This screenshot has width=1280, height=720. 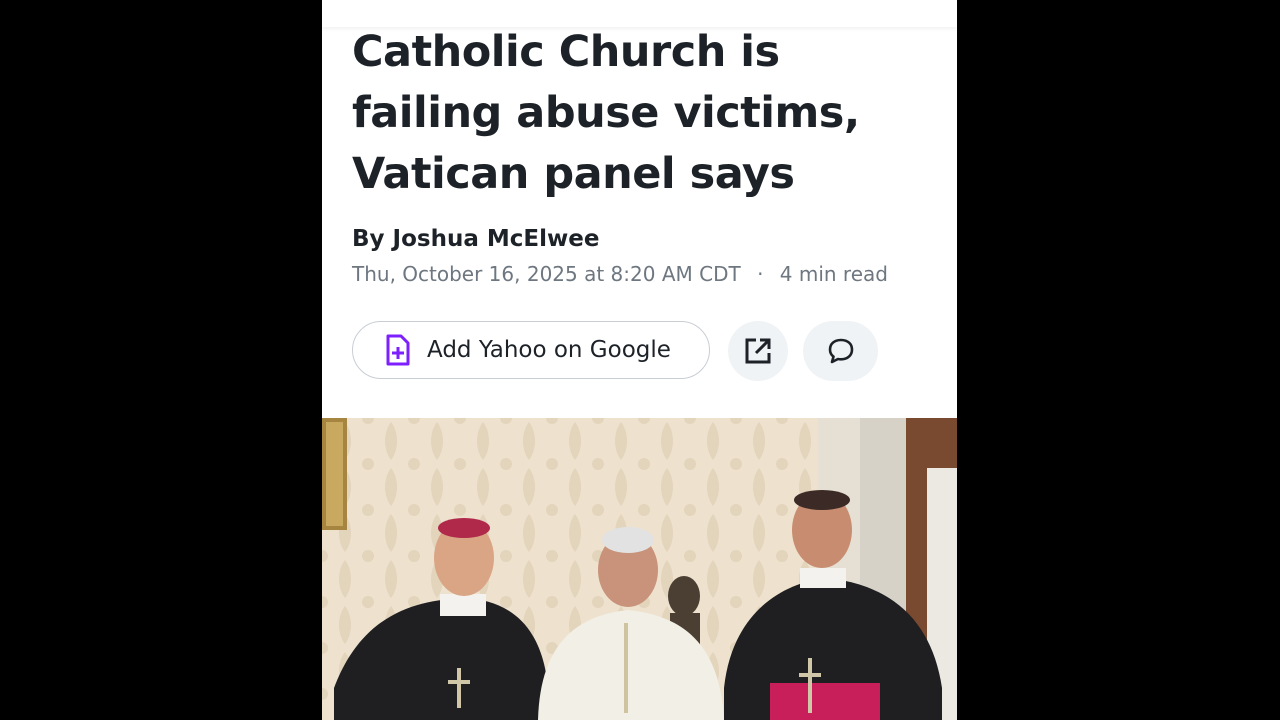 I want to click on publish-date: Thu, October 16, 2025 at 8:20 AM CDT, so click(x=546, y=274).